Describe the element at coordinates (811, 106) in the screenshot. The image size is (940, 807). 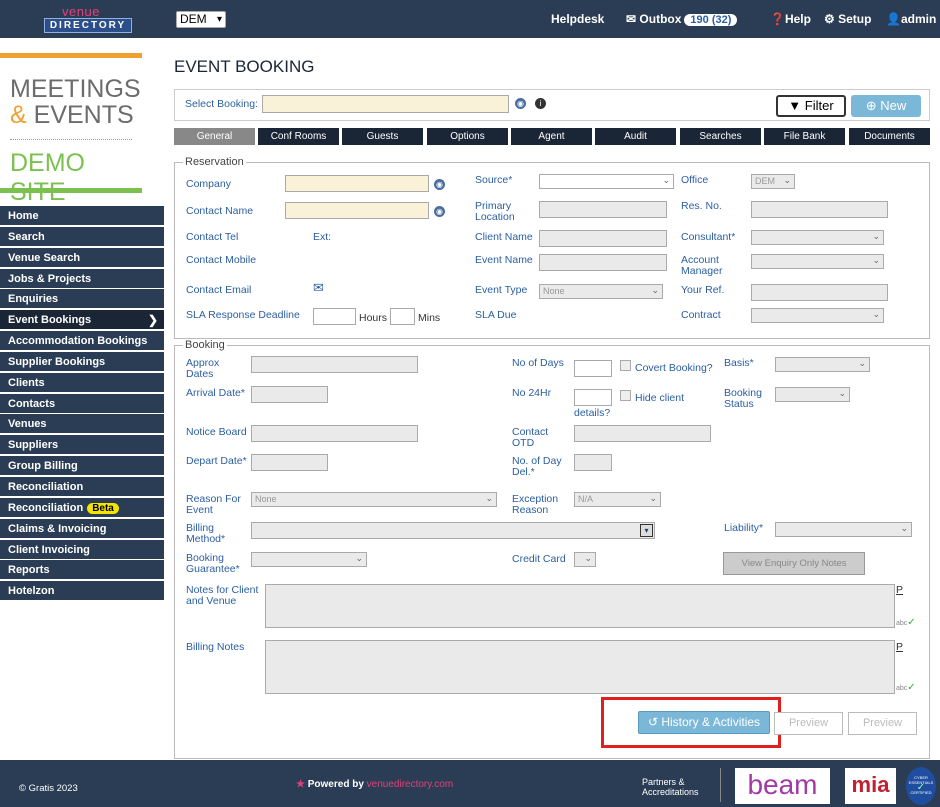
I see `filter-button: ▼ Filter` at that location.